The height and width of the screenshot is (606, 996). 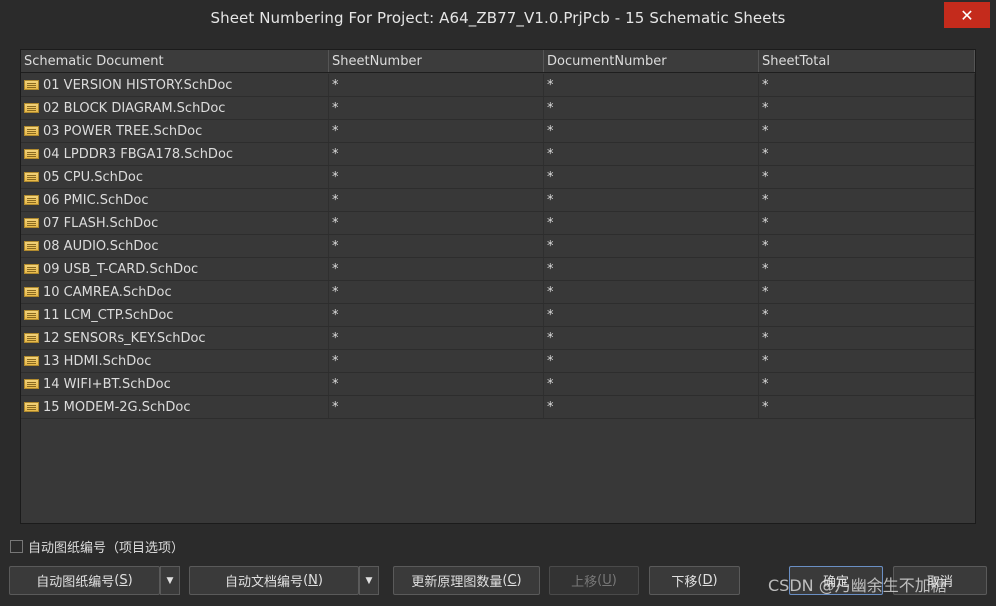 I want to click on table-row: 06 PMIC.SchDoc * * *, so click(x=498, y=200).